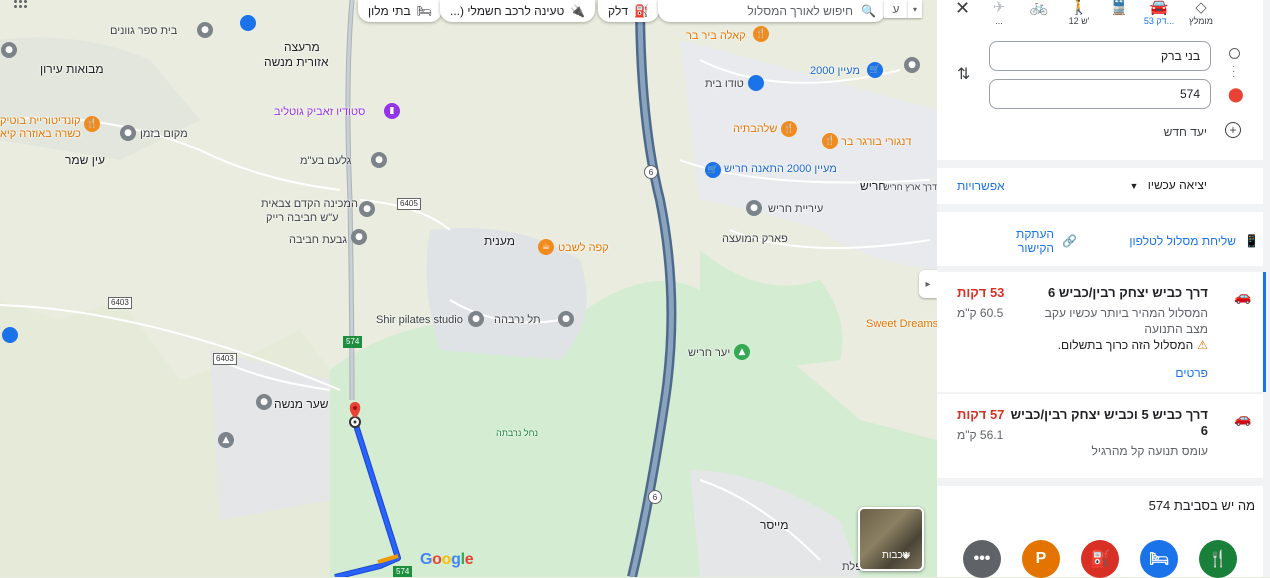  Describe the element at coordinates (1079, 13) in the screenshot. I see `mode-walking: 🚶 12 ש'` at that location.